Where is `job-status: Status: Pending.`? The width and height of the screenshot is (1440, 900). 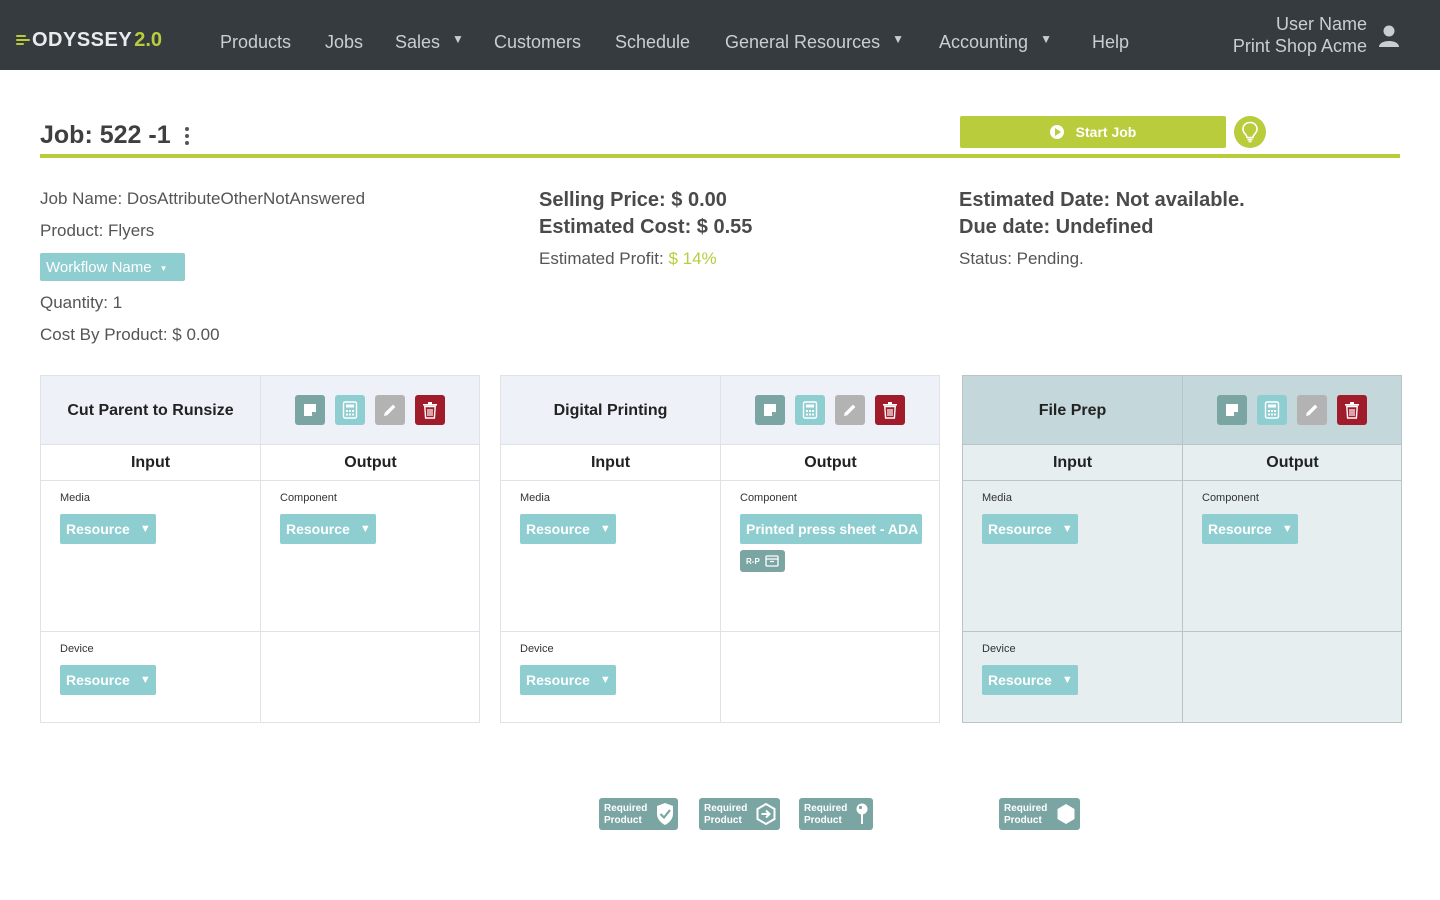 job-status: Status: Pending. is located at coordinates (1021, 258).